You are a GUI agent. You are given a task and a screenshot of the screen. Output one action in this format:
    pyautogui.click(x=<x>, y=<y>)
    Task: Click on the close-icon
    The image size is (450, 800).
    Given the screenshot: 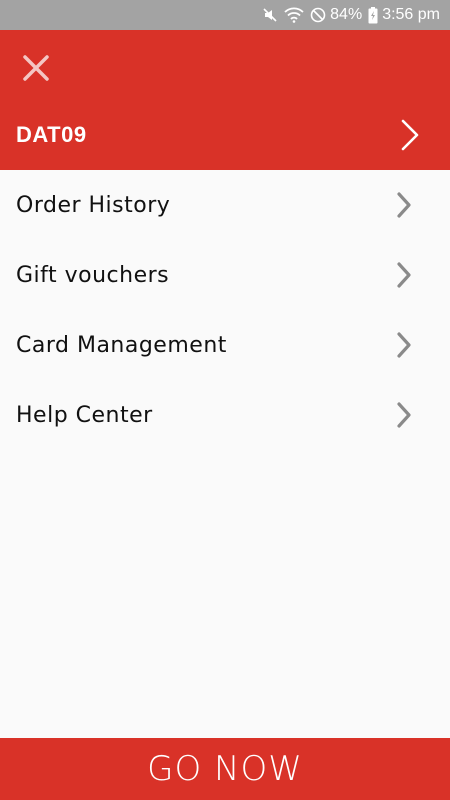 What is the action you would take?
    pyautogui.click(x=36, y=68)
    